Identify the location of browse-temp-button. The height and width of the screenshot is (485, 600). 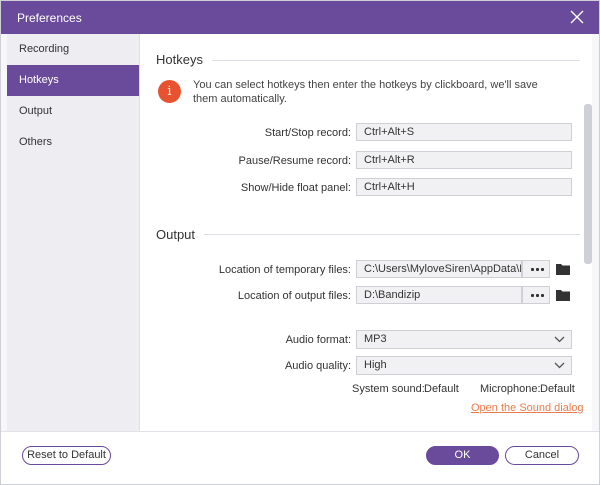
(536, 269).